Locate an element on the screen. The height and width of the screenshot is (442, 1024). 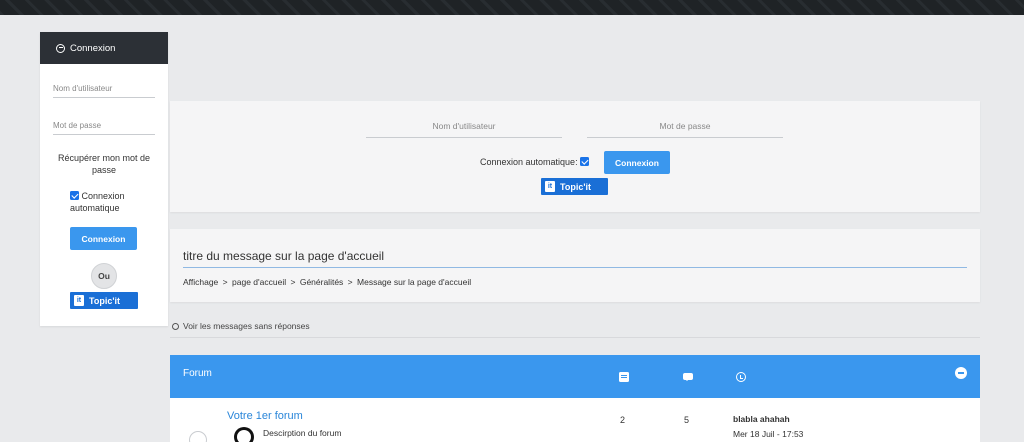
forum-name-link: Votre 1er forum is located at coordinates (265, 416).